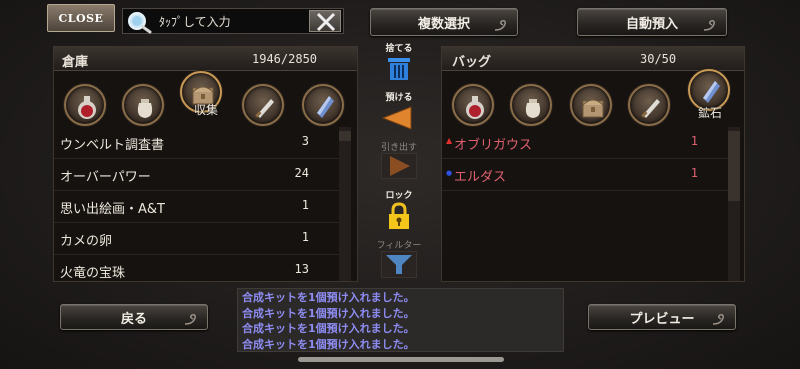 The image size is (800, 369). What do you see at coordinates (301, 269) in the screenshot?
I see `item-count: 13` at bounding box center [301, 269].